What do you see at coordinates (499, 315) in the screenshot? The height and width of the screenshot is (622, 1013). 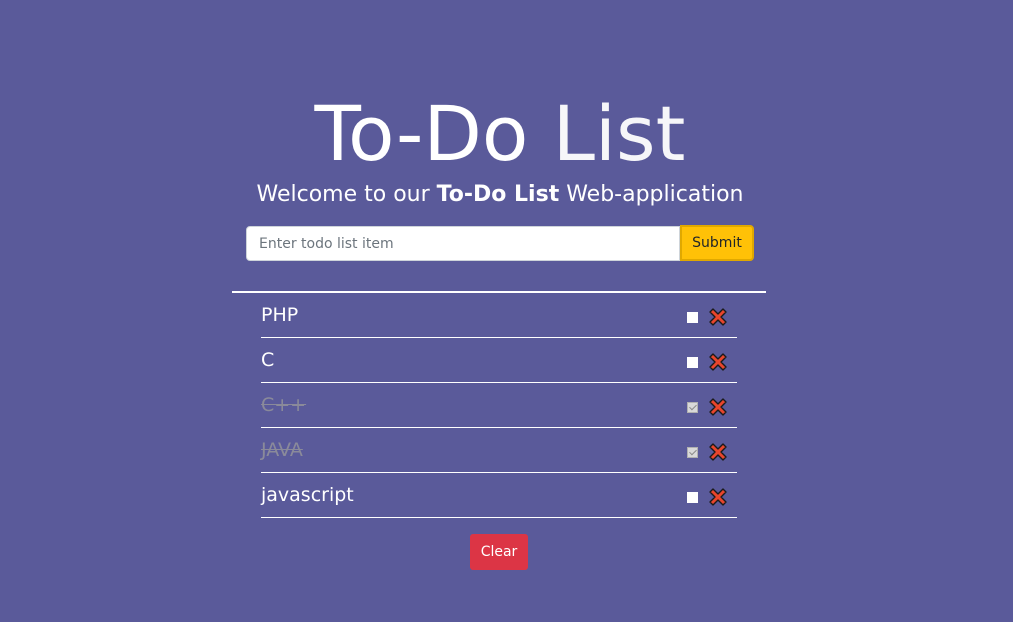 I see `todo-item: PHP` at bounding box center [499, 315].